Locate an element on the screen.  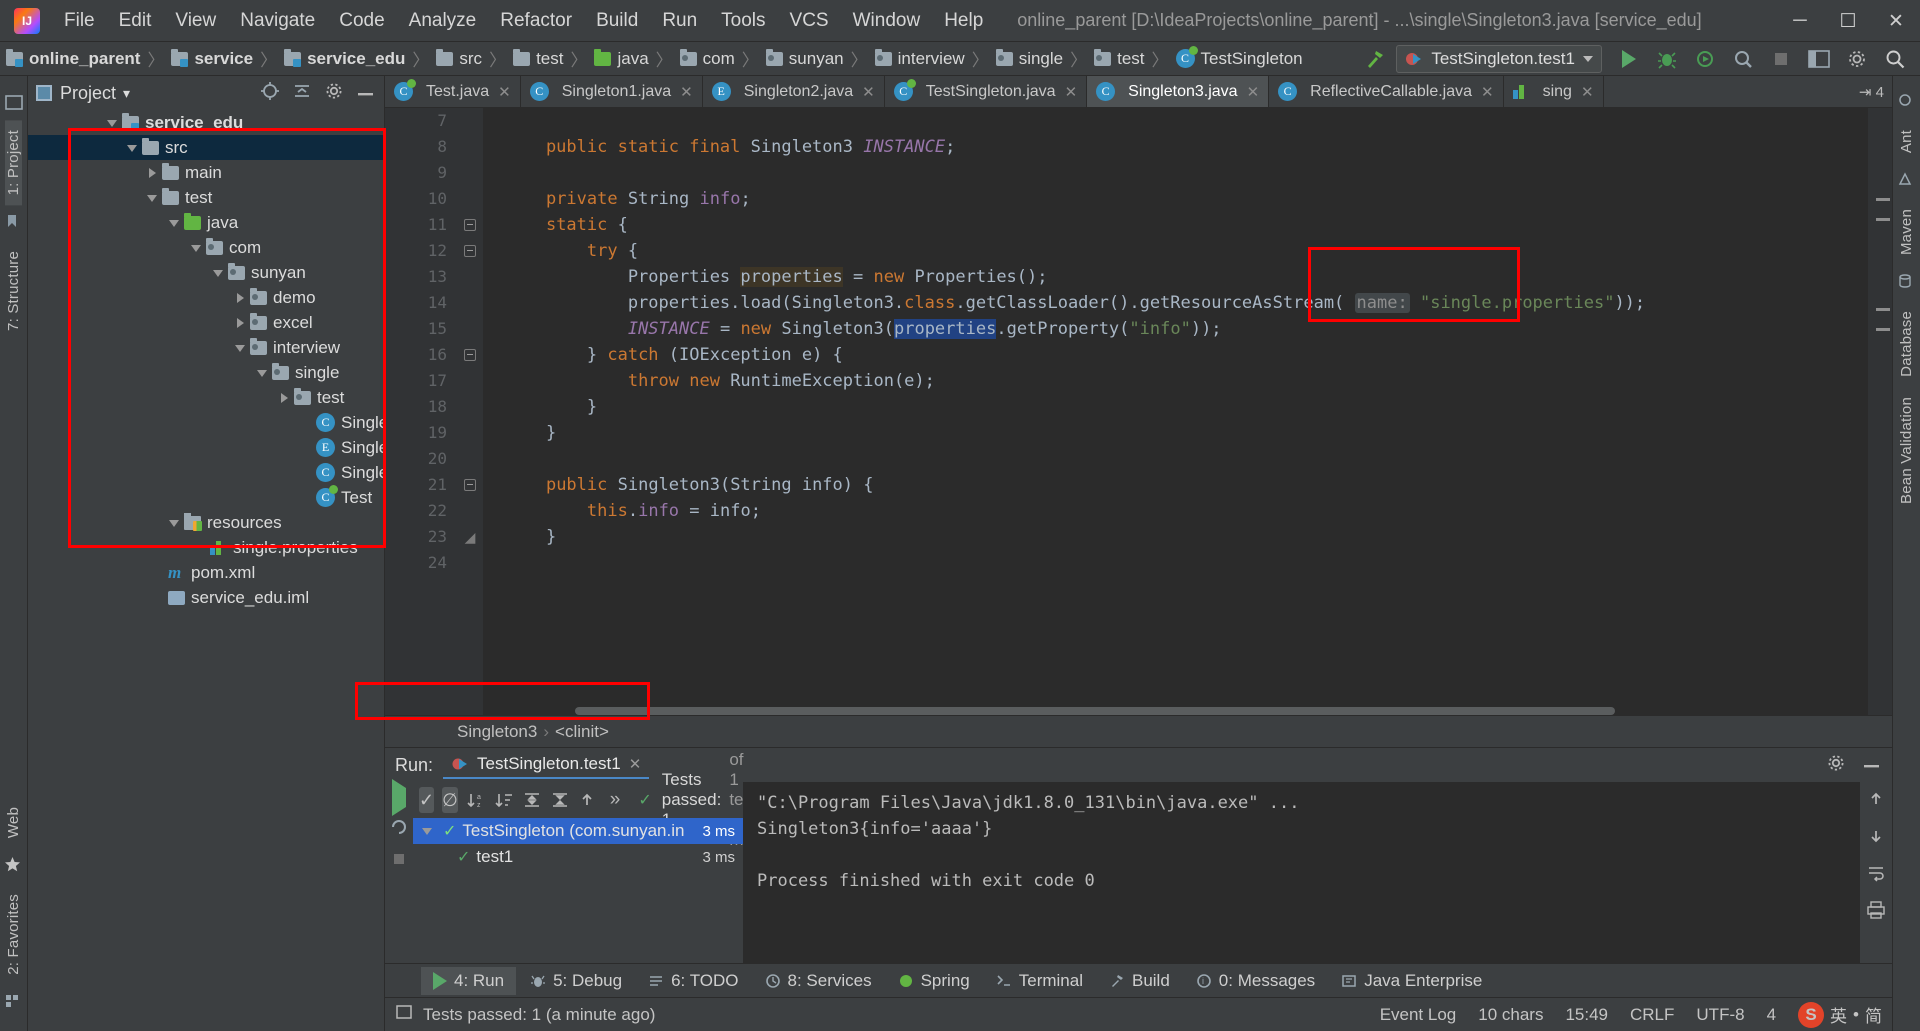
breadcrumb-src: src is located at coordinates (459, 59).